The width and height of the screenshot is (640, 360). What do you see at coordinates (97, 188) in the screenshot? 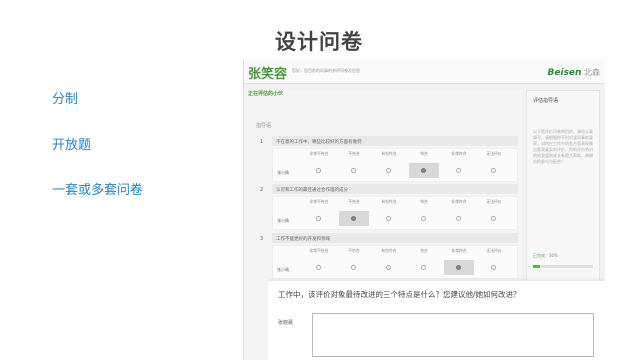
I see `menu-item-questionnaire-sets: 一套或多套问卷` at bounding box center [97, 188].